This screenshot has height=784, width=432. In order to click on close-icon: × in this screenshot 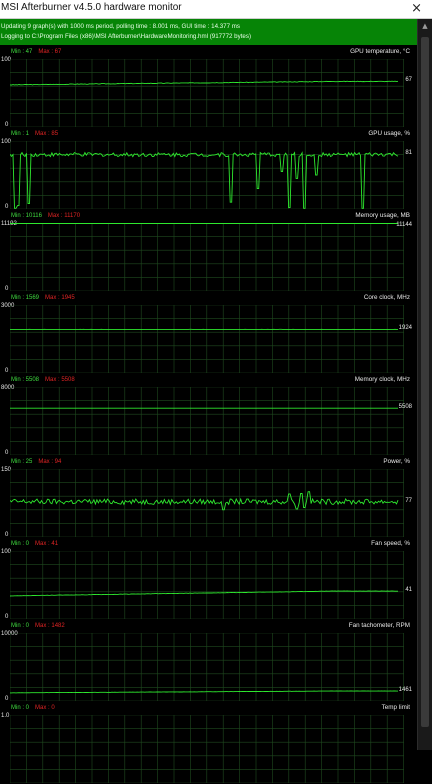, I will do `click(416, 8)`.